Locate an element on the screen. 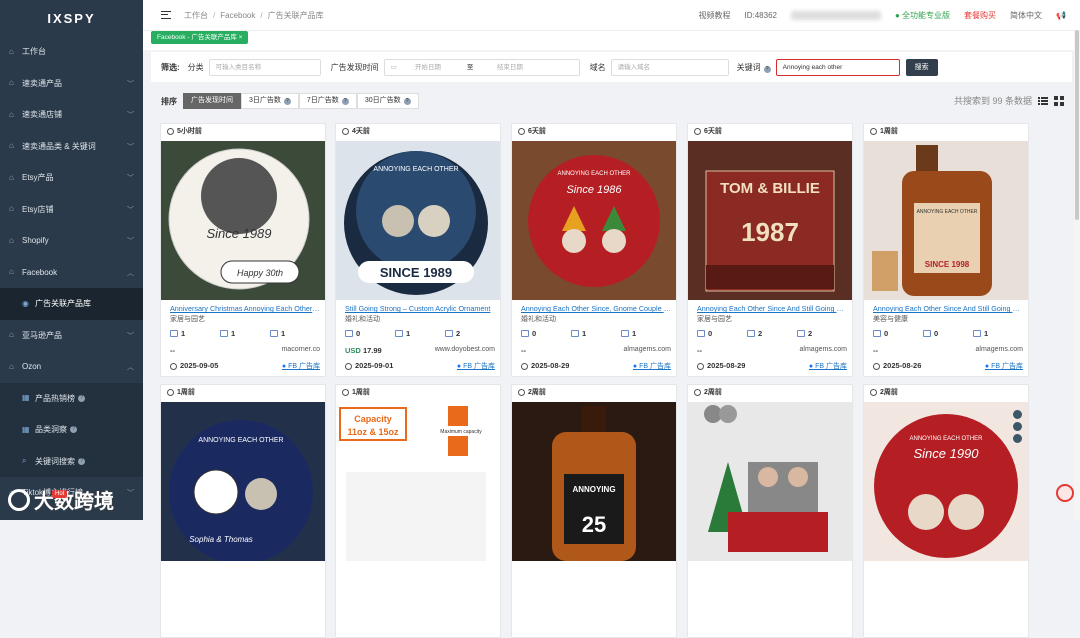 Image resolution: width=1080 pixels, height=638 pixels. sidebar-item: ◉广告关联产品库 is located at coordinates (71, 304).